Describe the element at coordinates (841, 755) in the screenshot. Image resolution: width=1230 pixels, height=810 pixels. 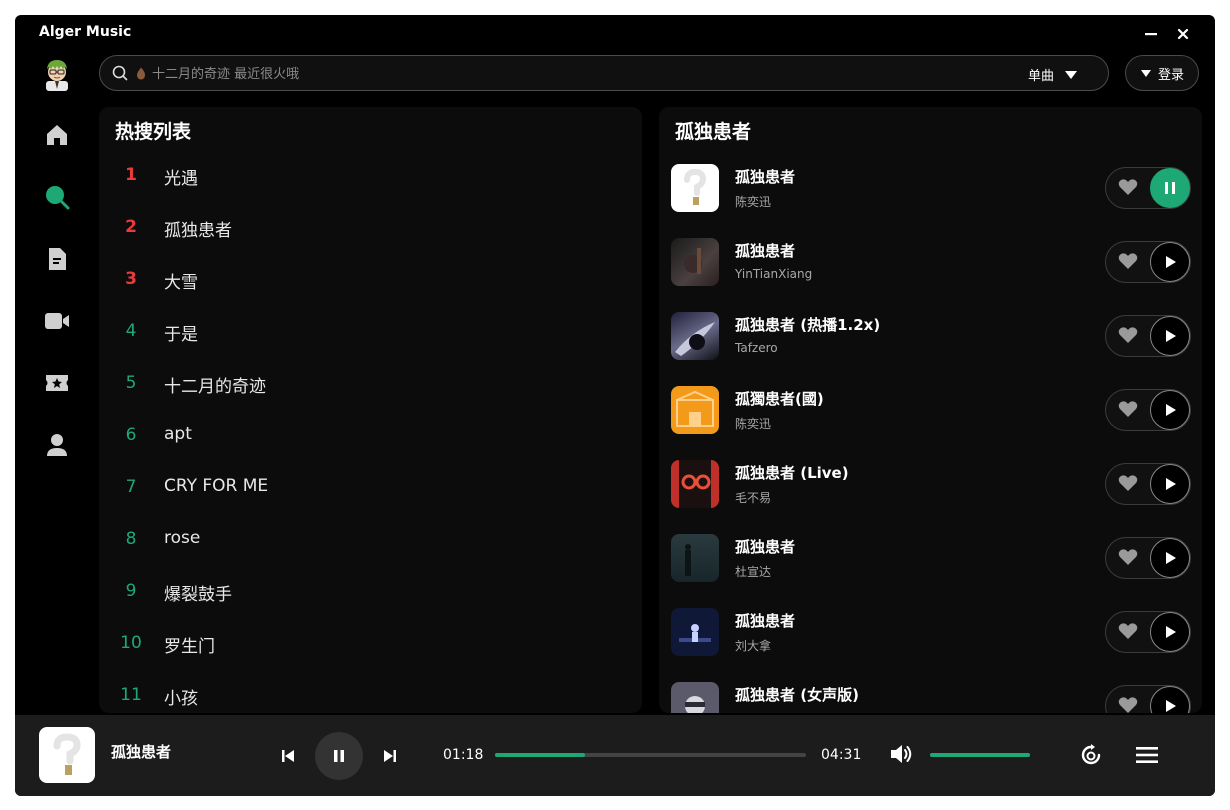
I see `total-time: 04:31` at that location.